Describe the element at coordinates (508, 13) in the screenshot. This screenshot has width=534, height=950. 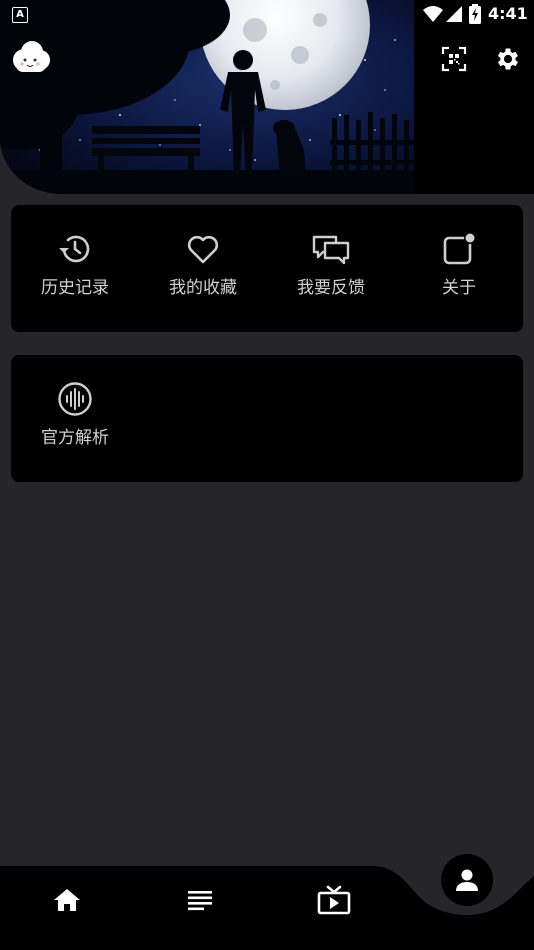
I see `status-time: 4:41` at that location.